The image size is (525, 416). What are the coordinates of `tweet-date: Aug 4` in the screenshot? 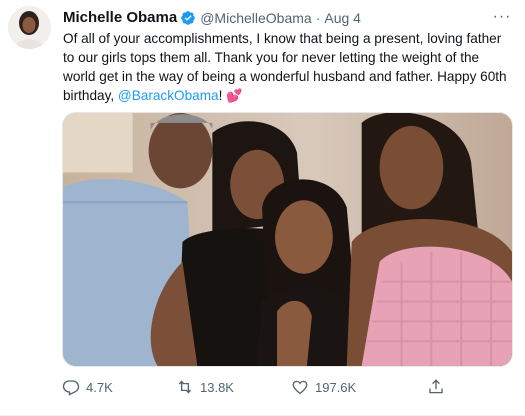 It's located at (342, 18).